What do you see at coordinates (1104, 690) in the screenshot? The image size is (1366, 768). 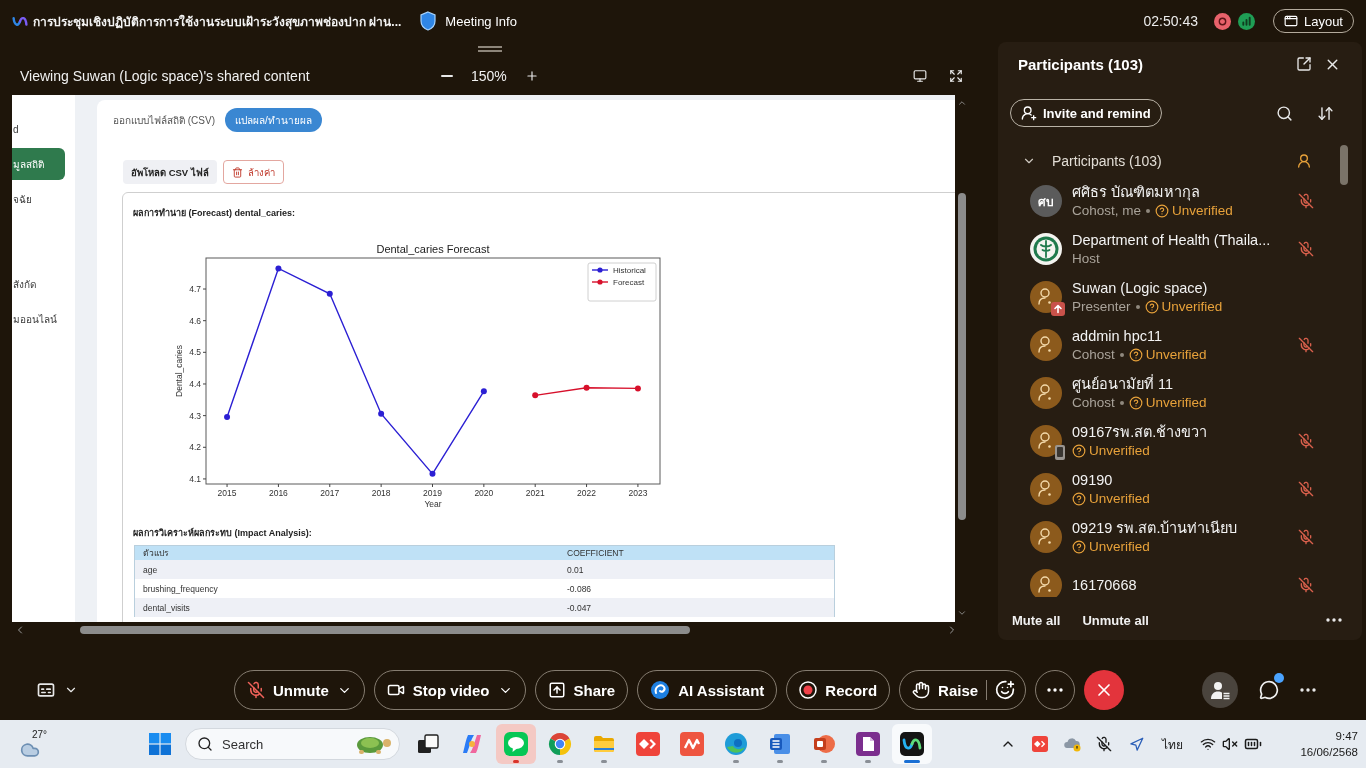 I see `leave-button` at bounding box center [1104, 690].